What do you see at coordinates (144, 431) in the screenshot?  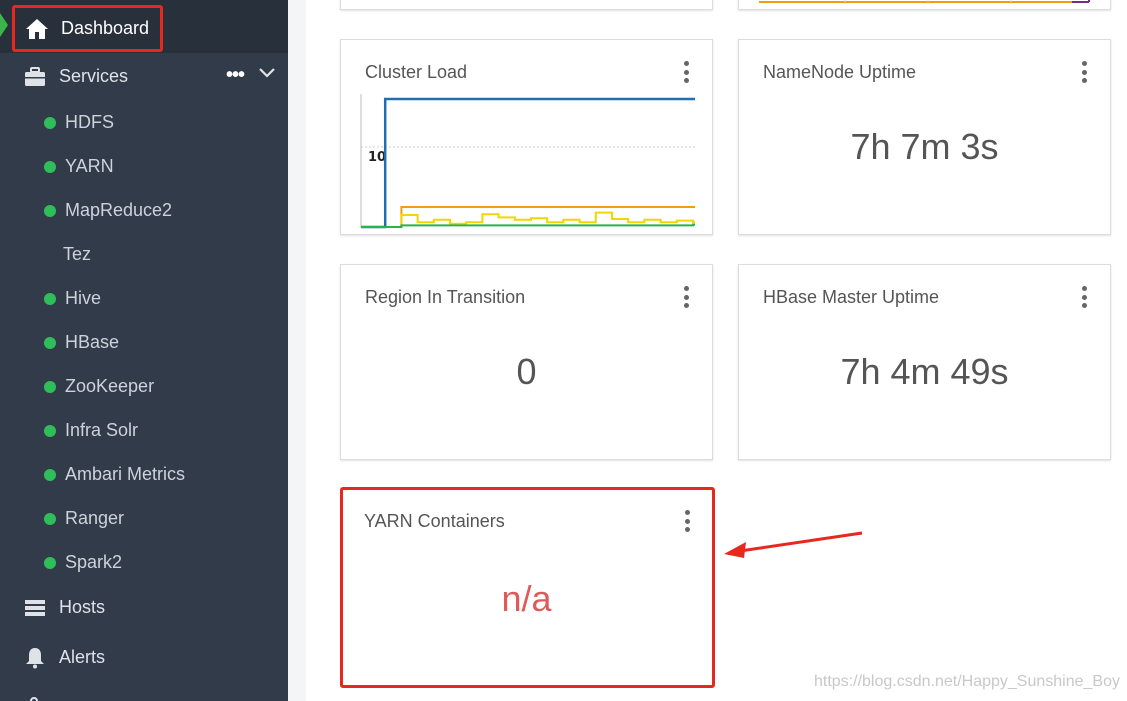 I see `sidebar-item-infra-solr: Infra Solr` at bounding box center [144, 431].